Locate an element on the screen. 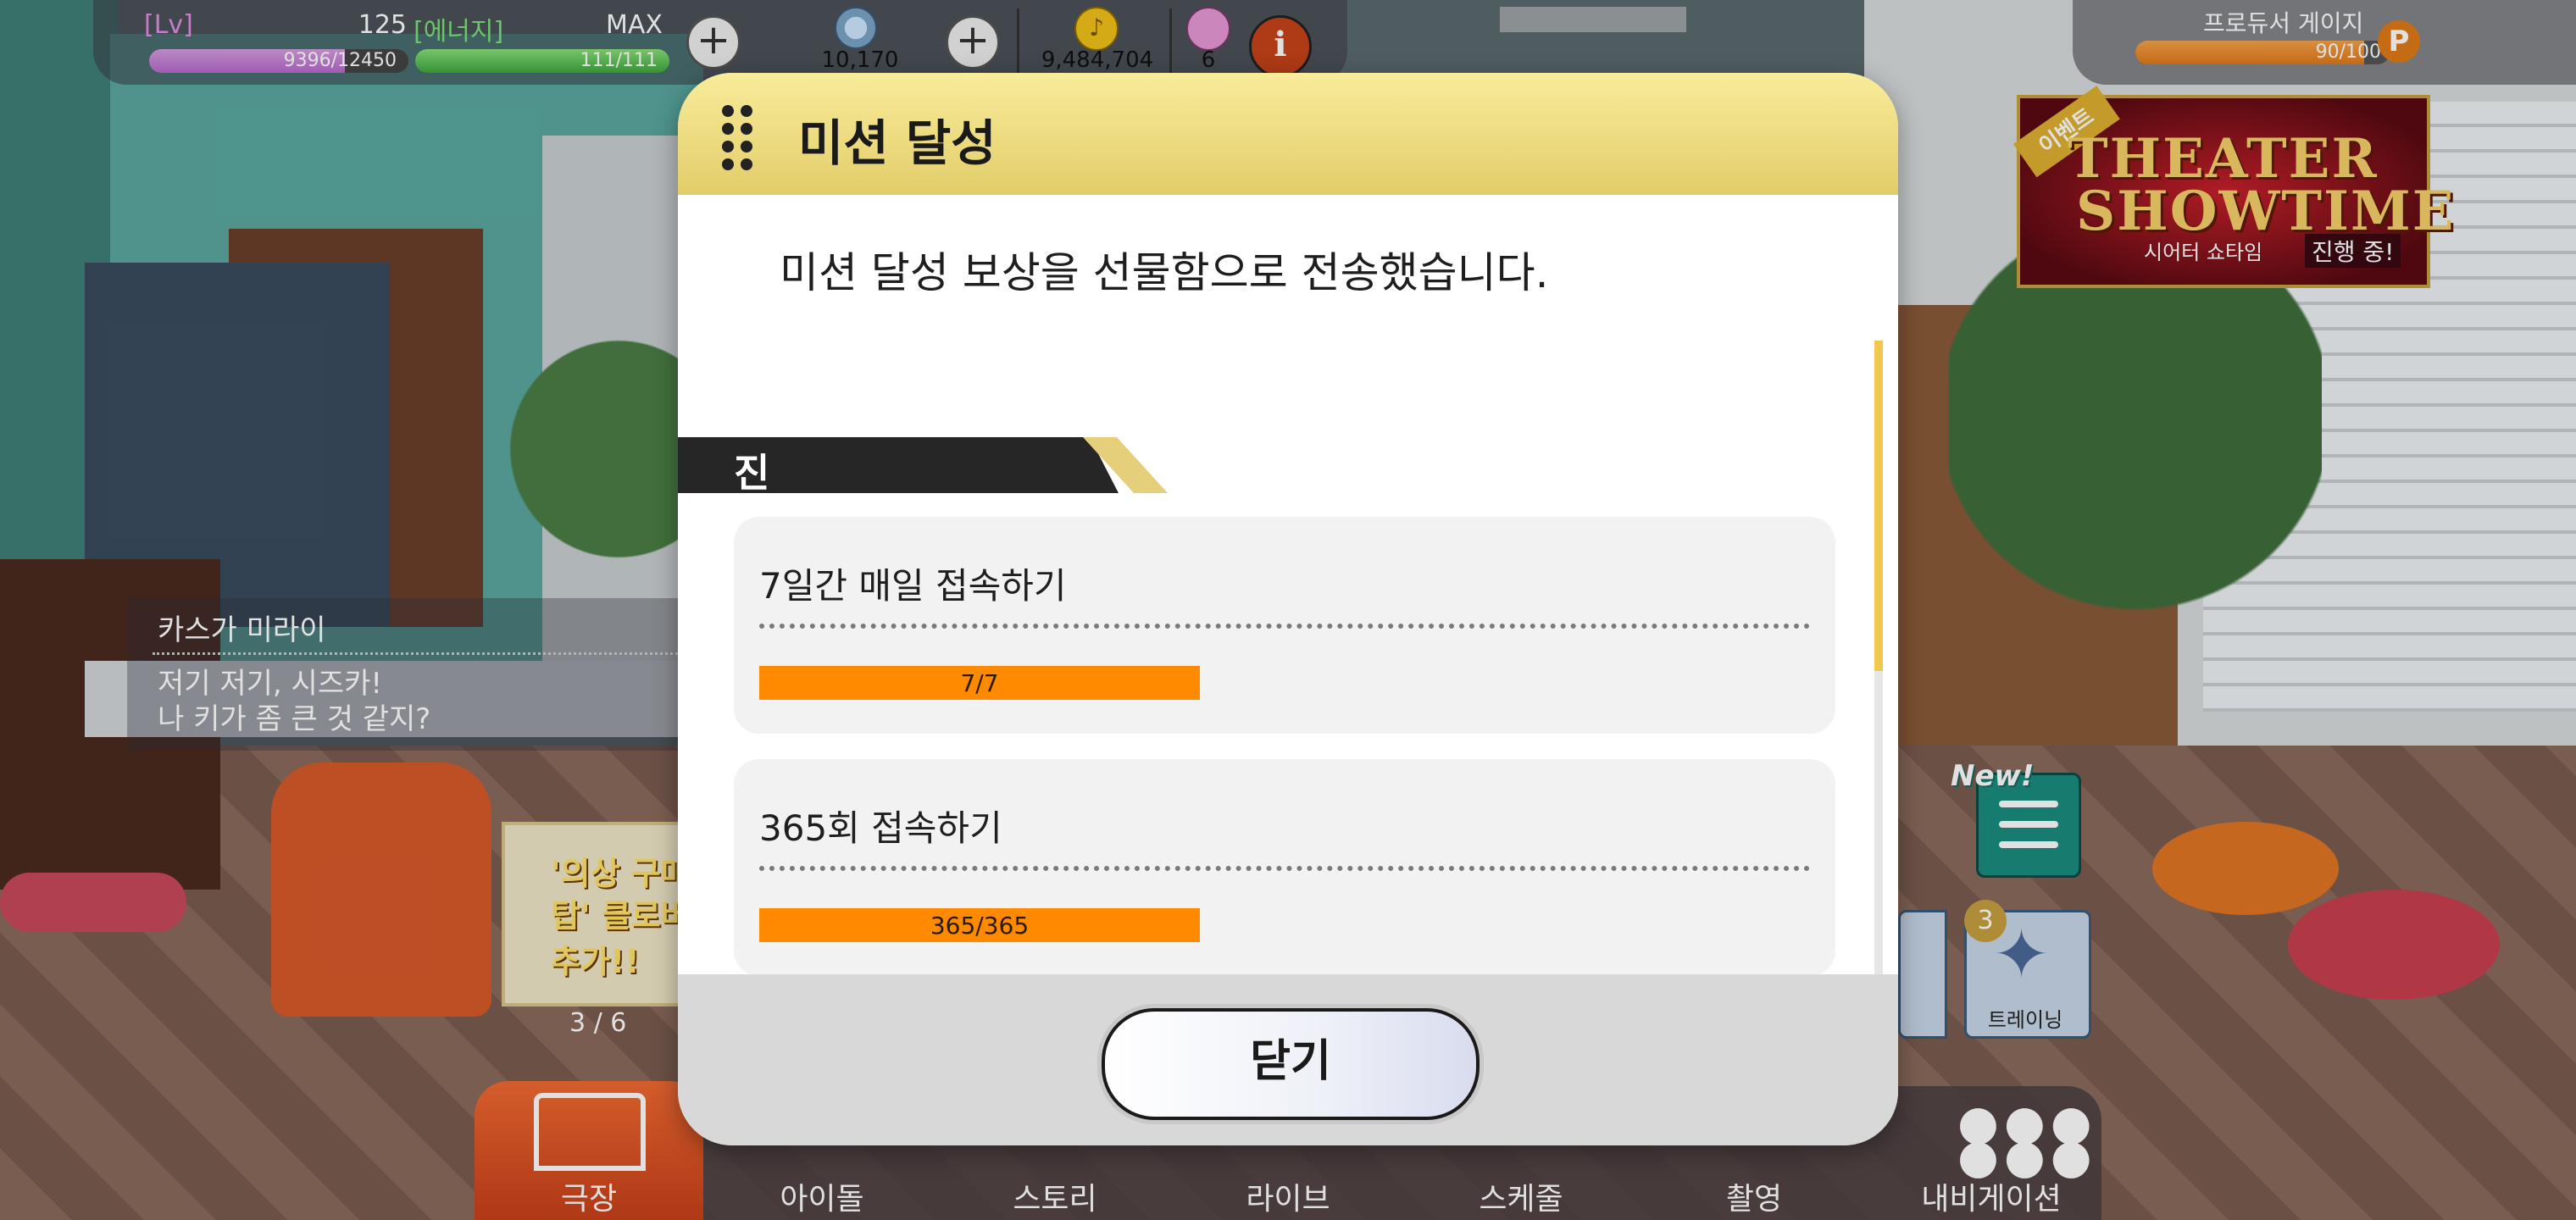 The width and height of the screenshot is (2576, 1220). mission-card: 7일간 매일 접속하기 7/7 is located at coordinates (1284, 625).